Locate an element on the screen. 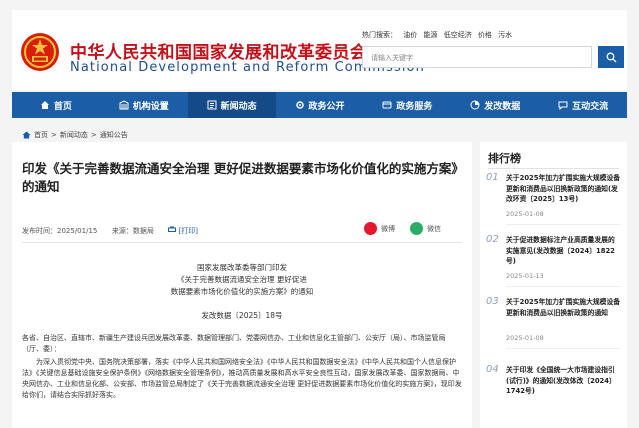  search-icon is located at coordinates (611, 57).